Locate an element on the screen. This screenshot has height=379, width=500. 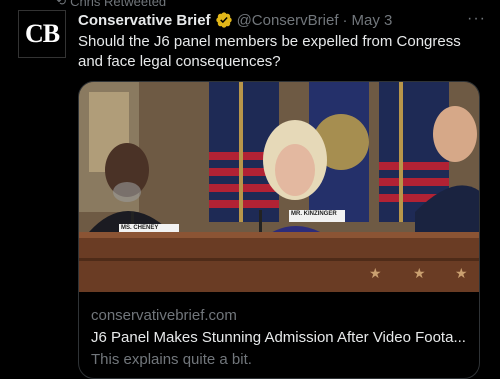
avatar: CB is located at coordinates (42, 34).